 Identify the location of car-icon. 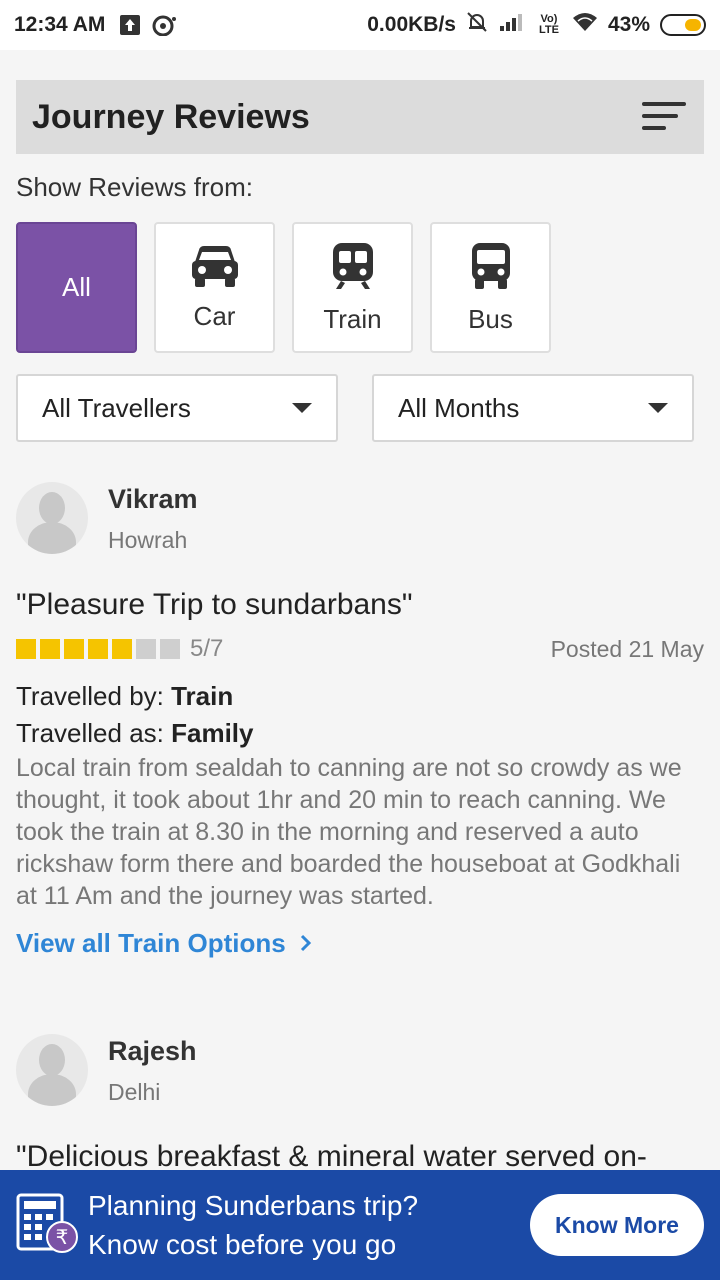
(215, 272).